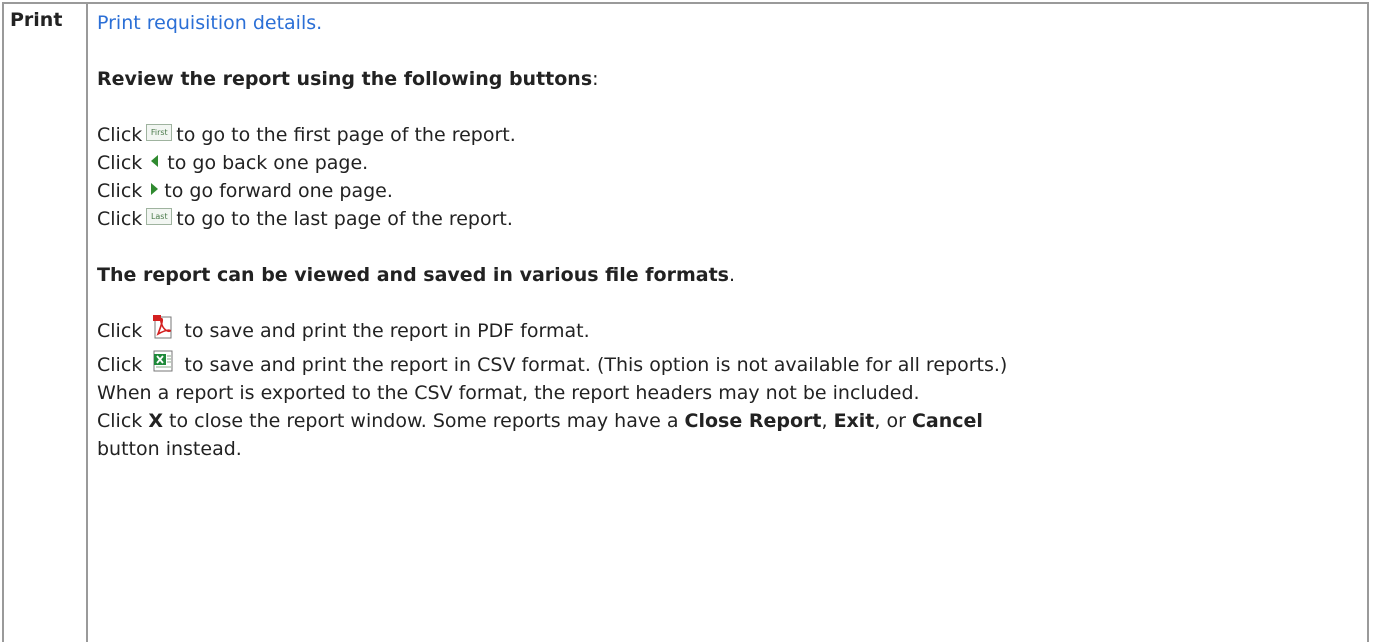 The width and height of the screenshot is (1373, 642). What do you see at coordinates (163, 360) in the screenshot?
I see `csv-icon` at bounding box center [163, 360].